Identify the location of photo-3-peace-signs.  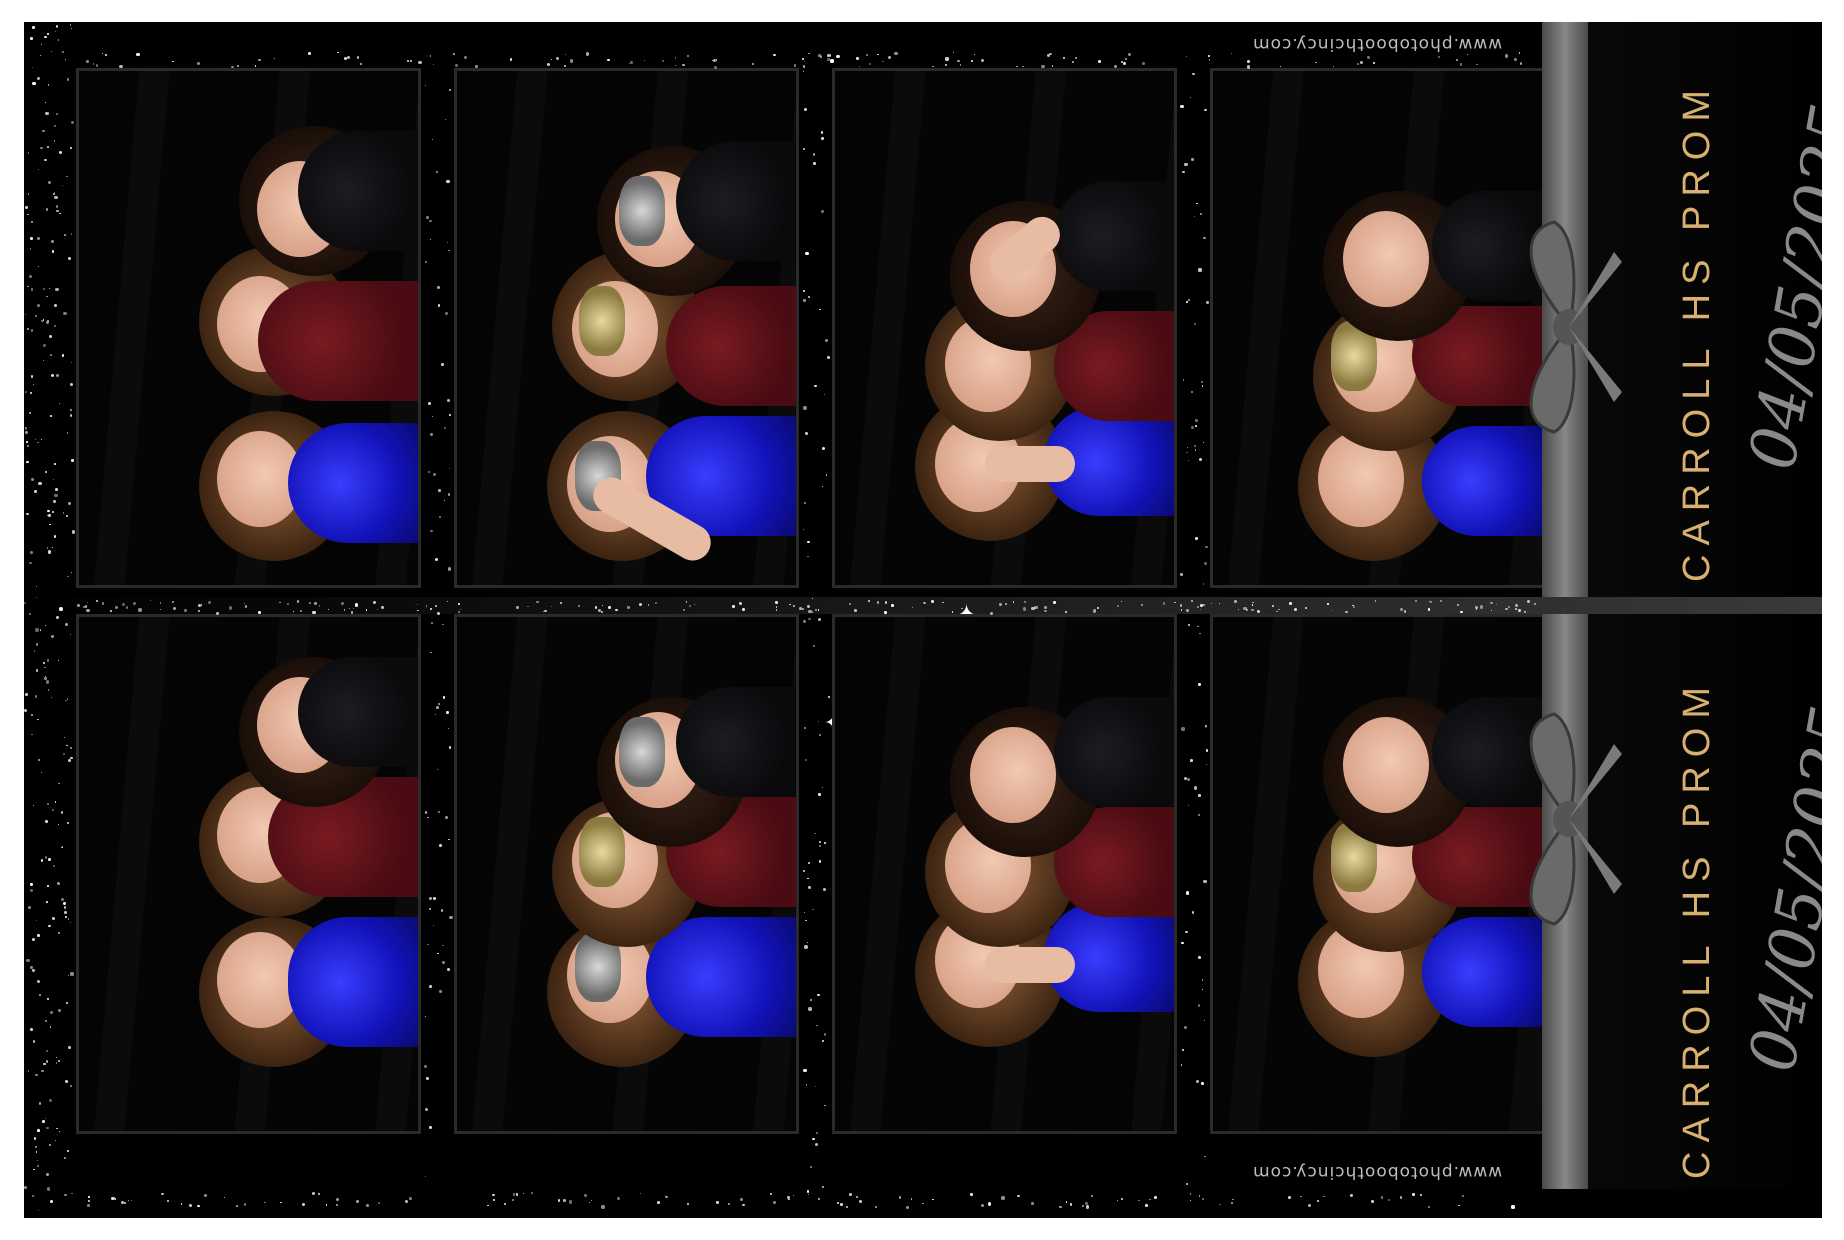
(1004, 328).